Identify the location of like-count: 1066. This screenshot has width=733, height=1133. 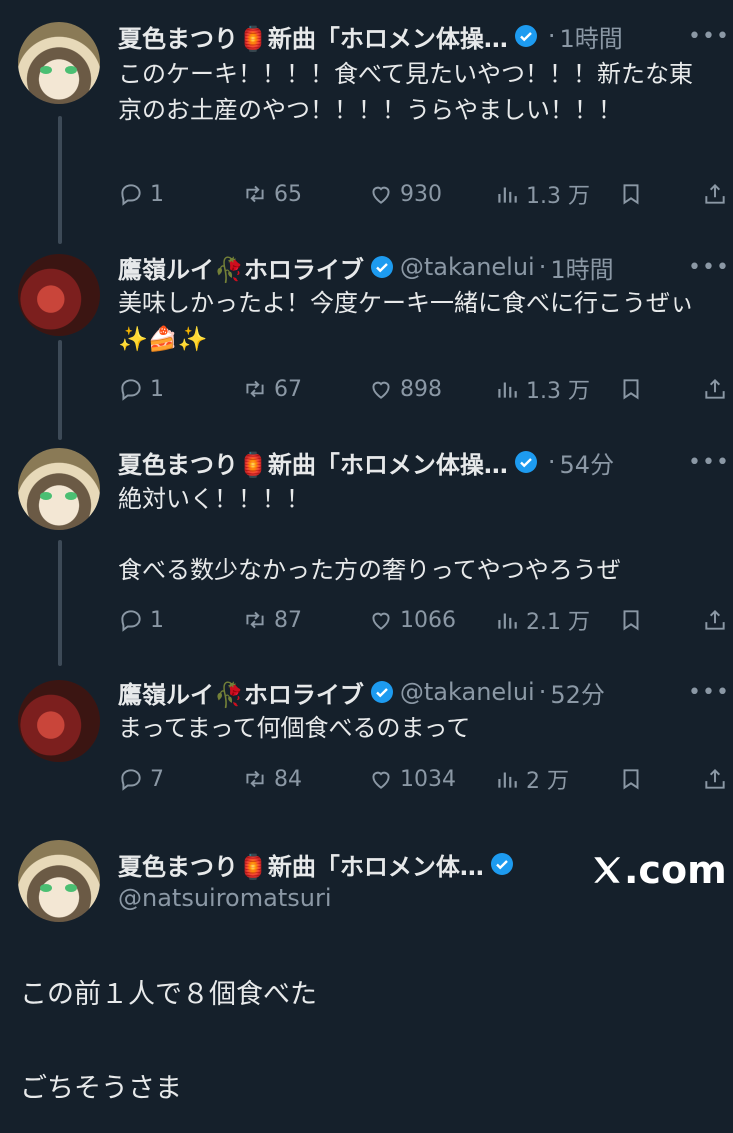
(428, 620).